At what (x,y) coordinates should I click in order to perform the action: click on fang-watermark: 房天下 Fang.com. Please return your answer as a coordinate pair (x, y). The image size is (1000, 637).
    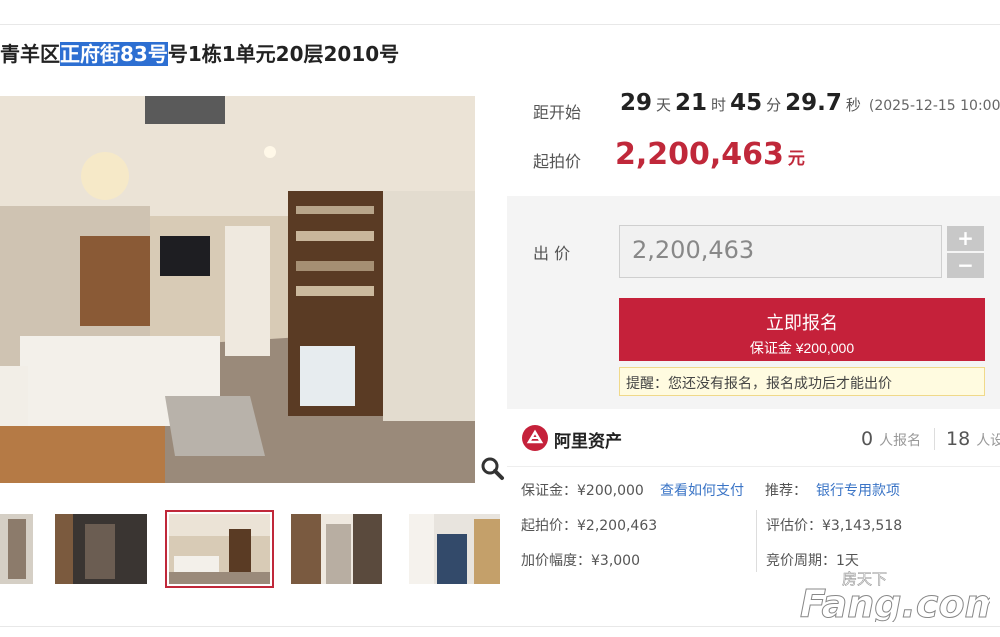
    Looking at the image, I should click on (895, 596).